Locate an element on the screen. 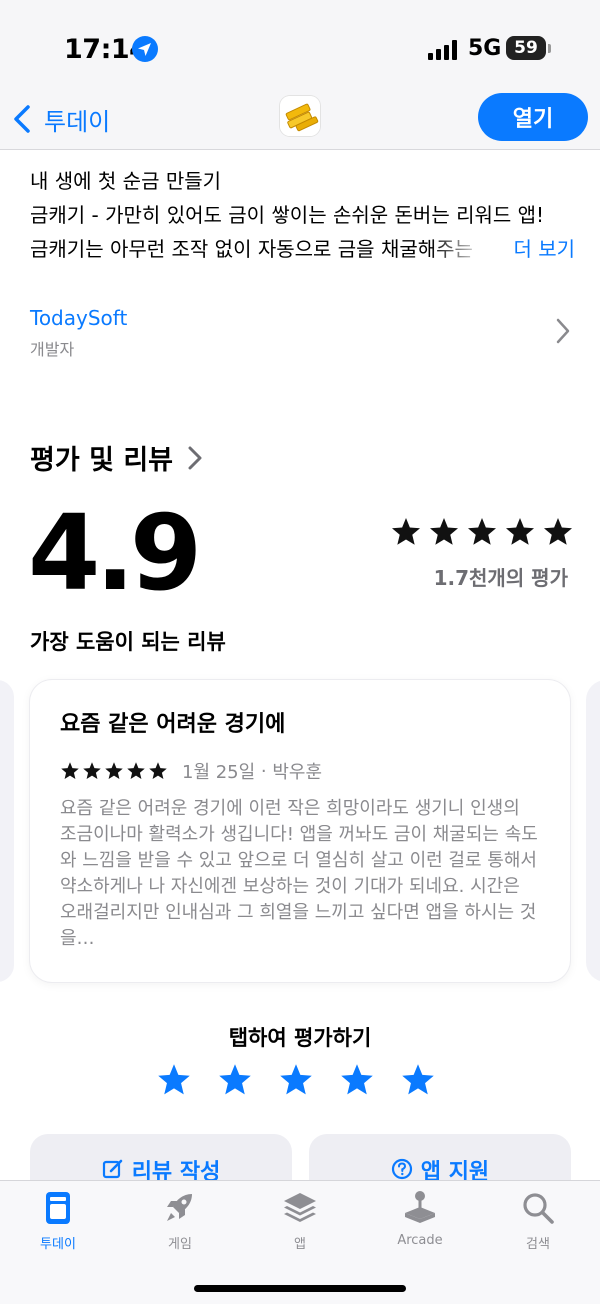 This screenshot has height=1304, width=600. developer-row: TodaySoft 개발자 is located at coordinates (302, 336).